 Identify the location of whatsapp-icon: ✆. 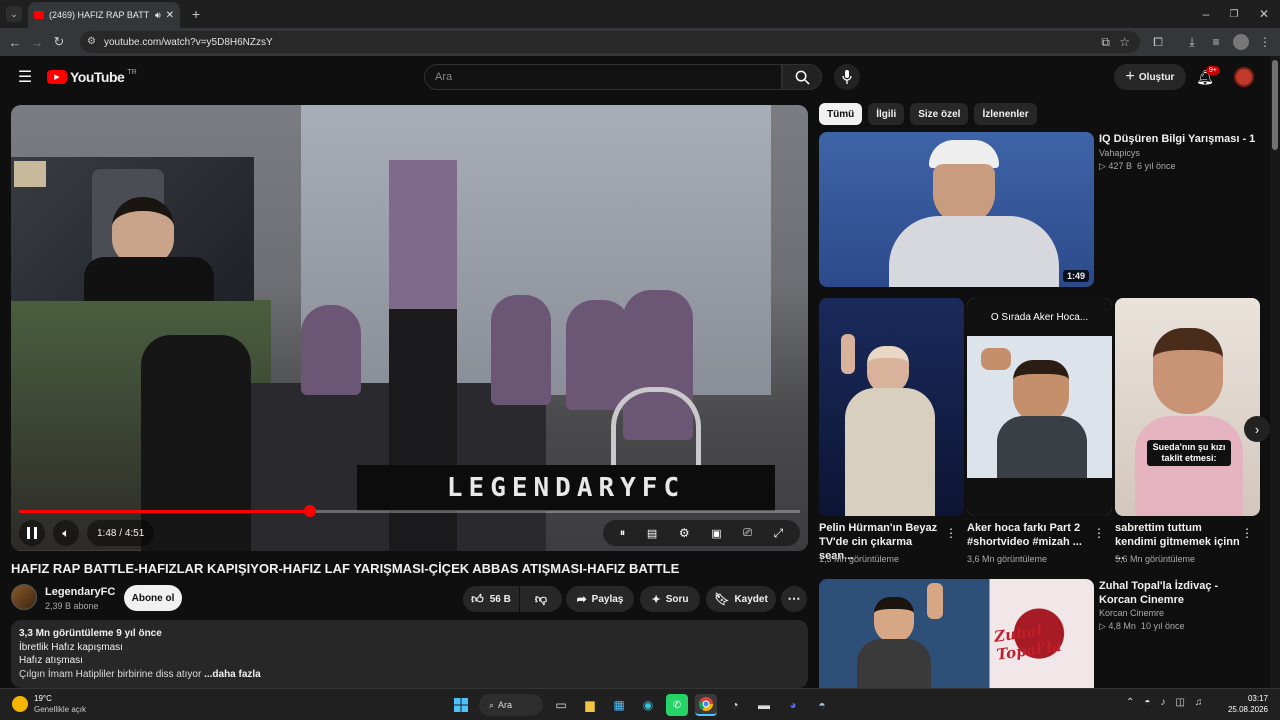
(677, 705).